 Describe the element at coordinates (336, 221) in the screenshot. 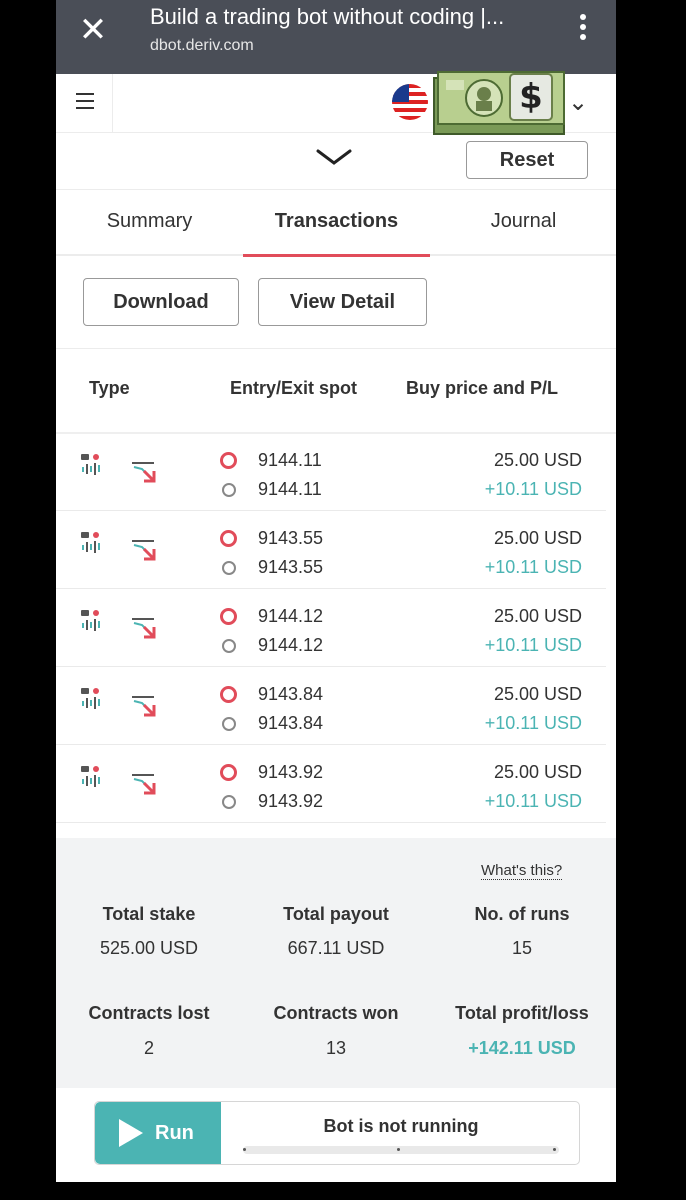

I see `tab-transactions: Transactions` at that location.